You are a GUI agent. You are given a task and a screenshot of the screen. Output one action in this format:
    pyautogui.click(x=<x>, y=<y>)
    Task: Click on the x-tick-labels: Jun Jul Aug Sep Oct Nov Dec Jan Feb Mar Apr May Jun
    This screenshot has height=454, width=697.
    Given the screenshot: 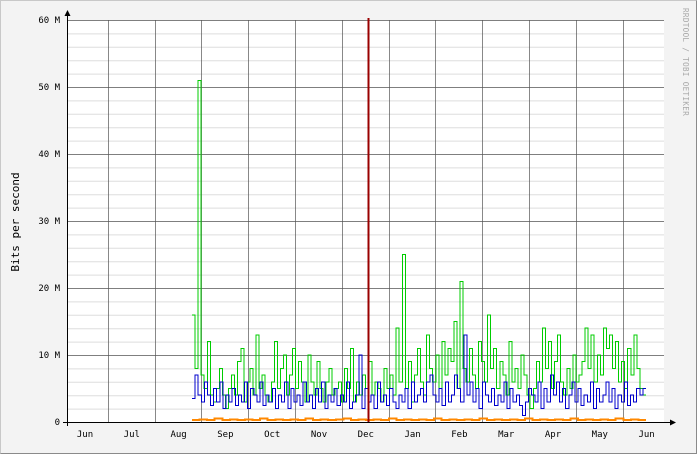 What is the action you would take?
    pyautogui.click(x=366, y=435)
    